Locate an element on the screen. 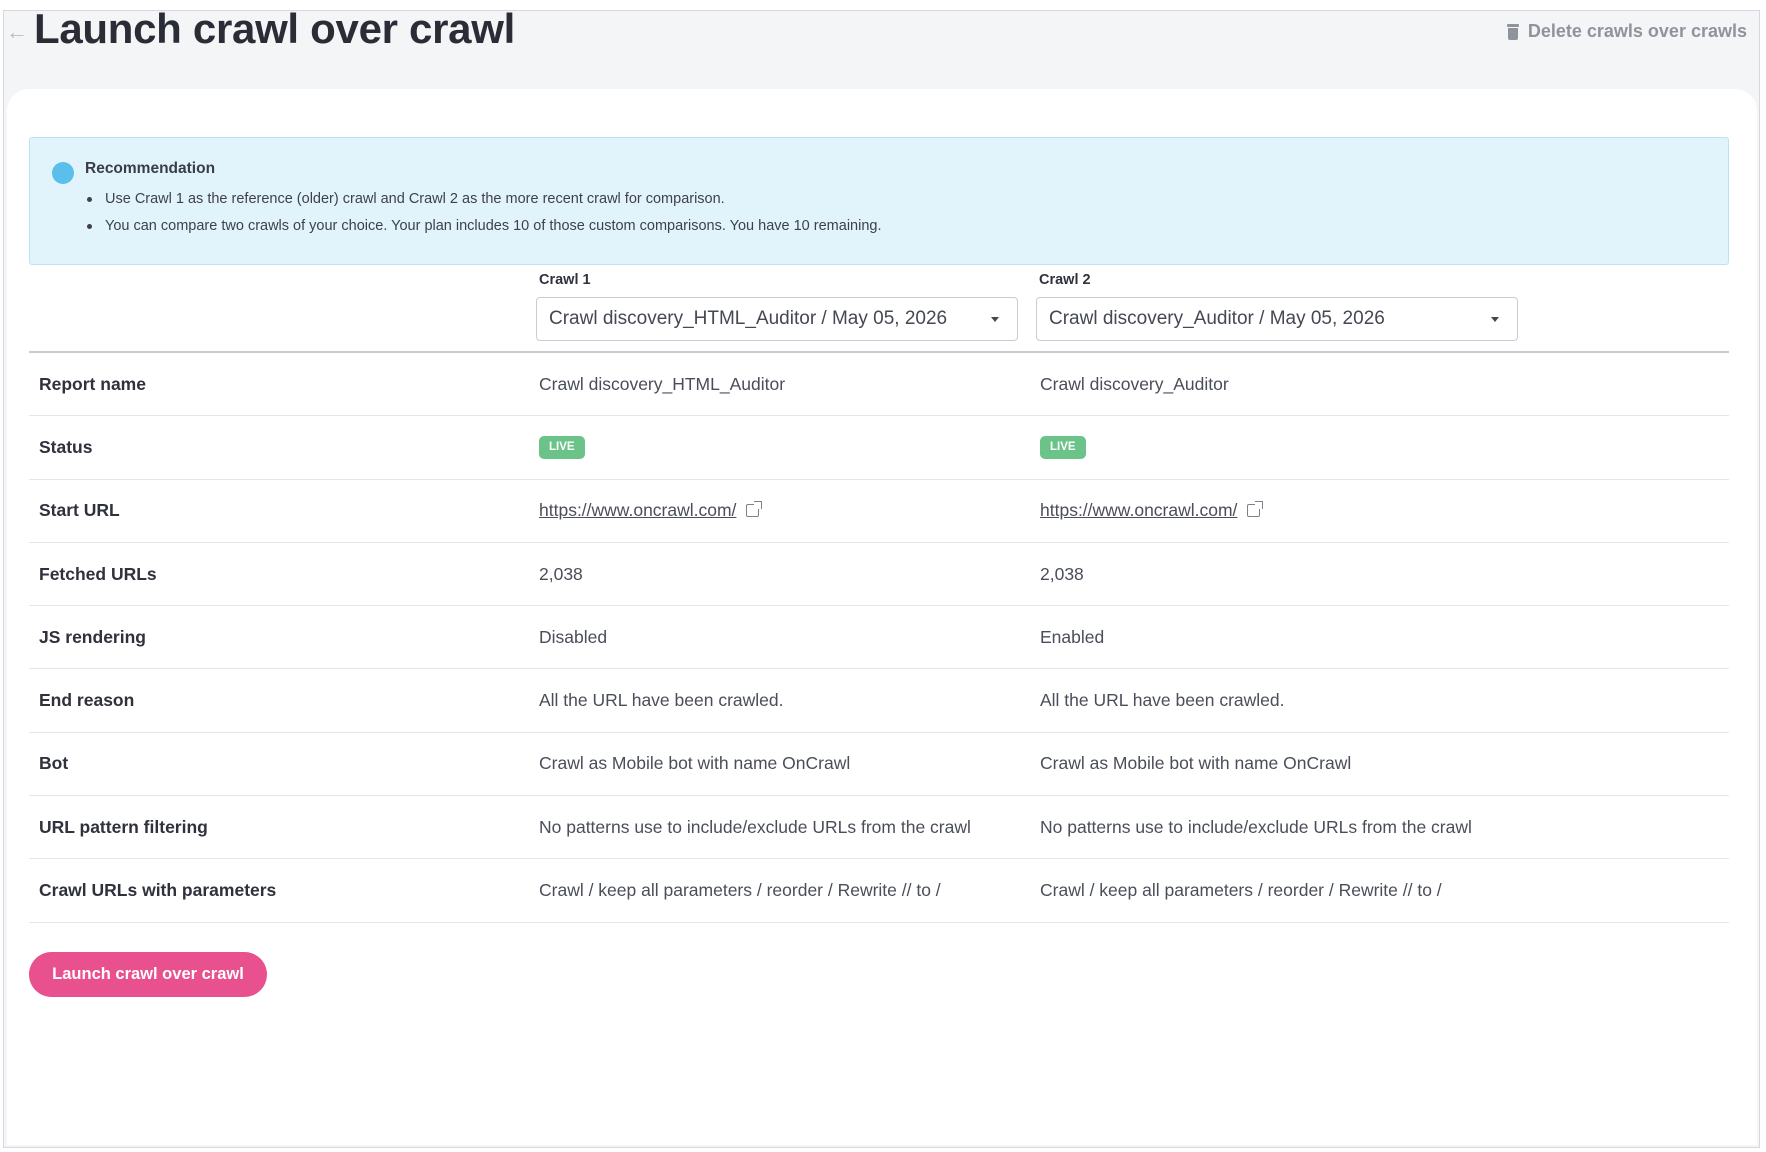 The image size is (1766, 1152). row-label: Fetched URLs is located at coordinates (98, 573).